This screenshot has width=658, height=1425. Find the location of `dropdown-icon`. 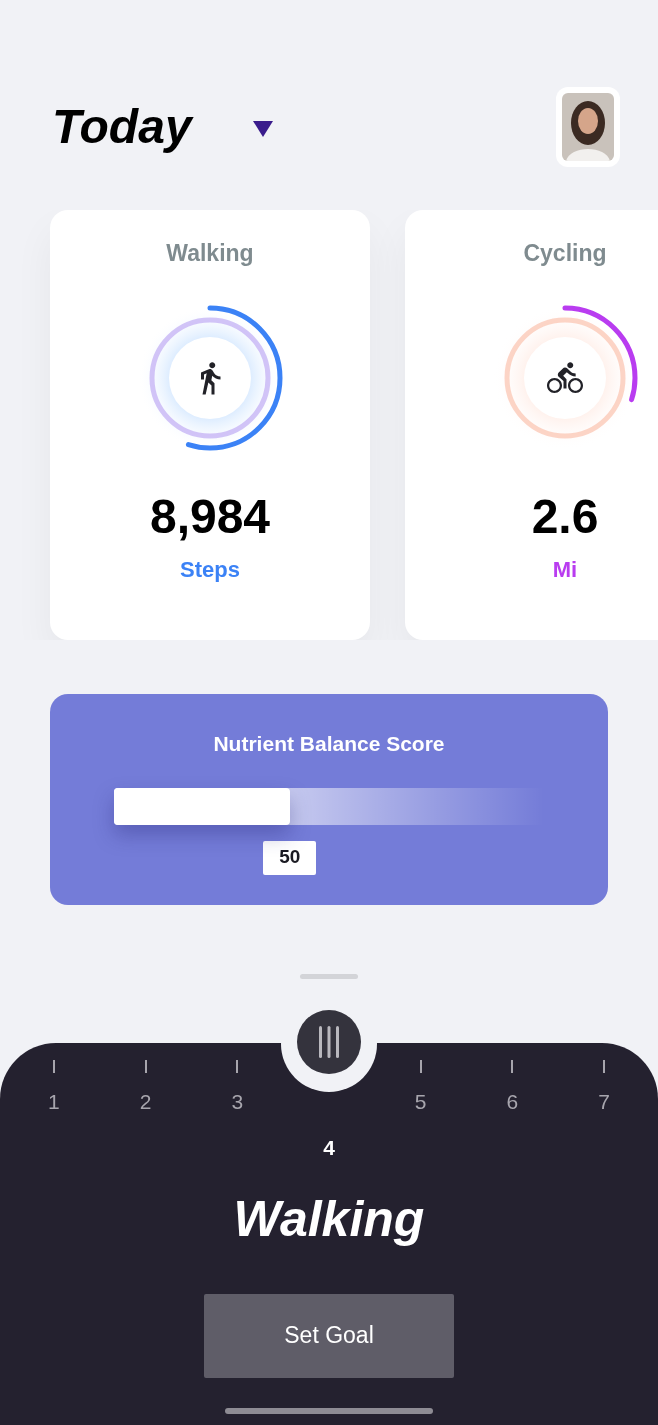

dropdown-icon is located at coordinates (262, 129).